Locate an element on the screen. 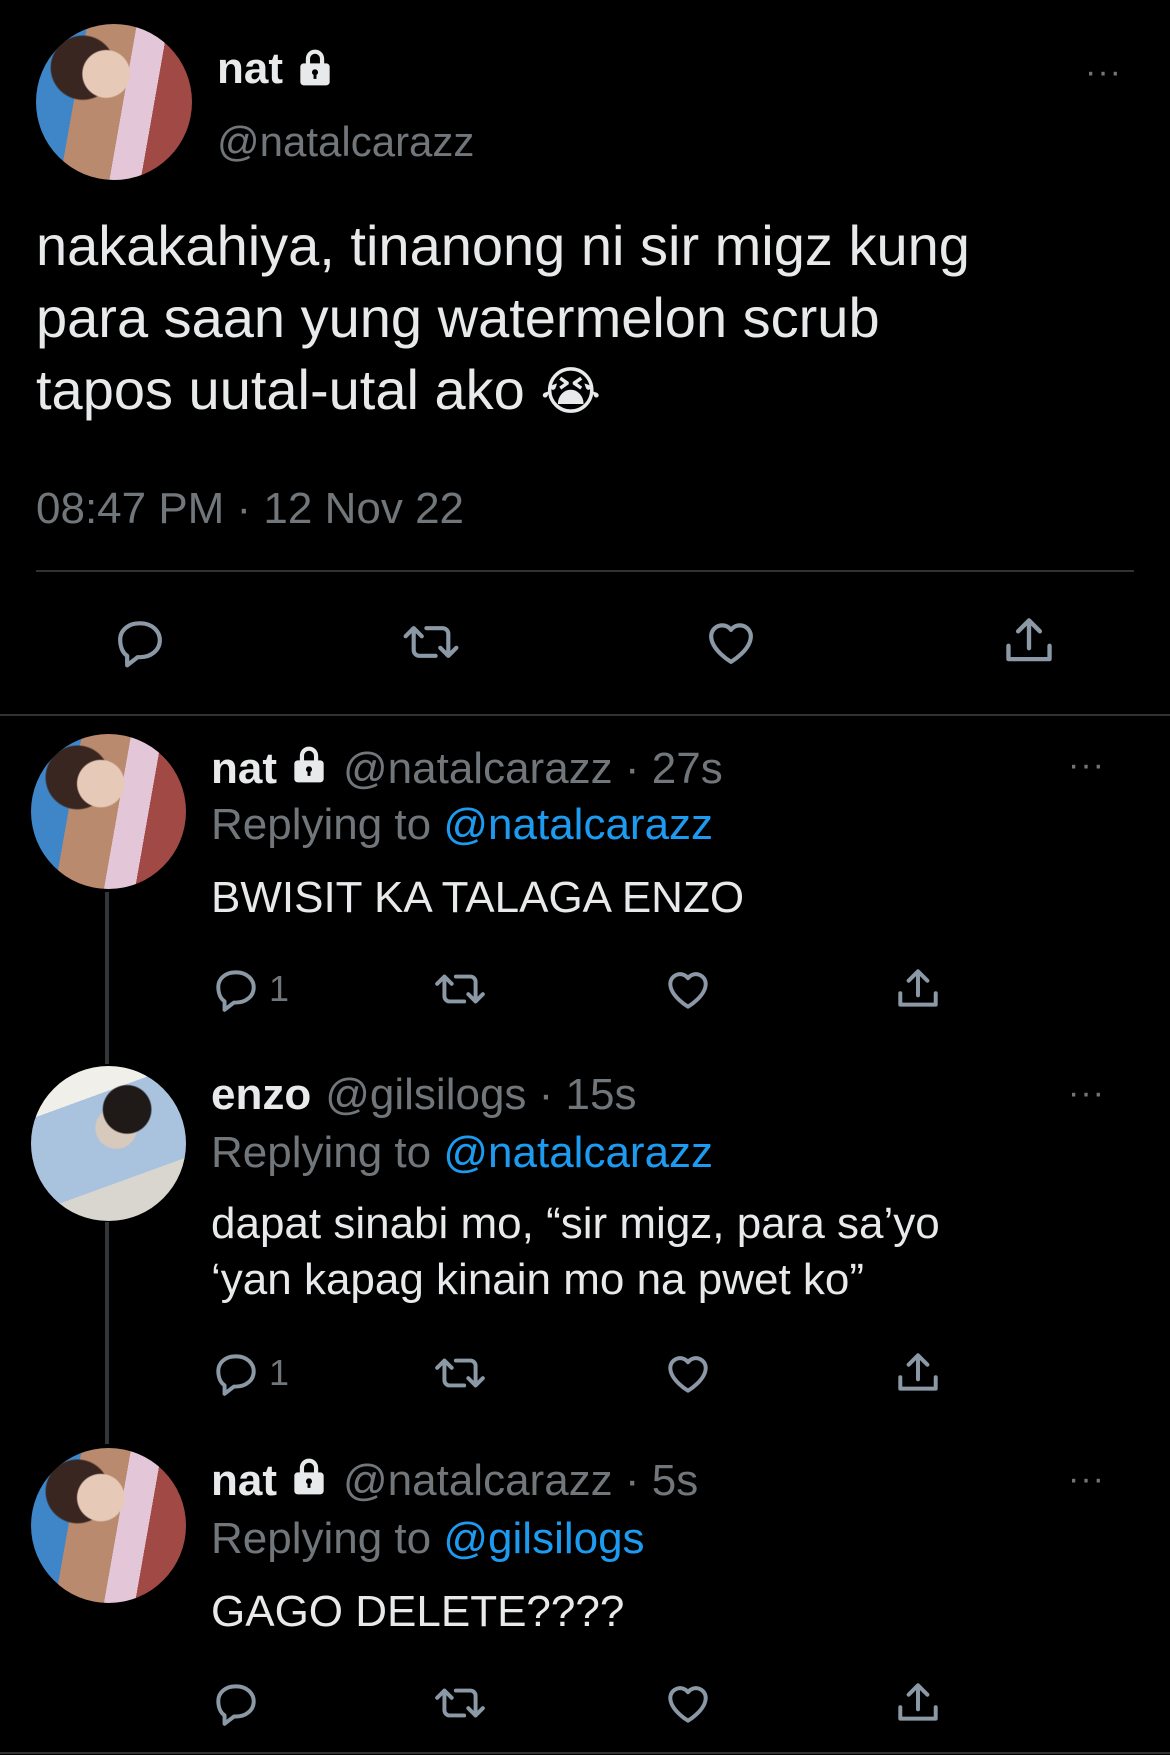 The height and width of the screenshot is (1755, 1170). author-header: nat is located at coordinates (277, 69).